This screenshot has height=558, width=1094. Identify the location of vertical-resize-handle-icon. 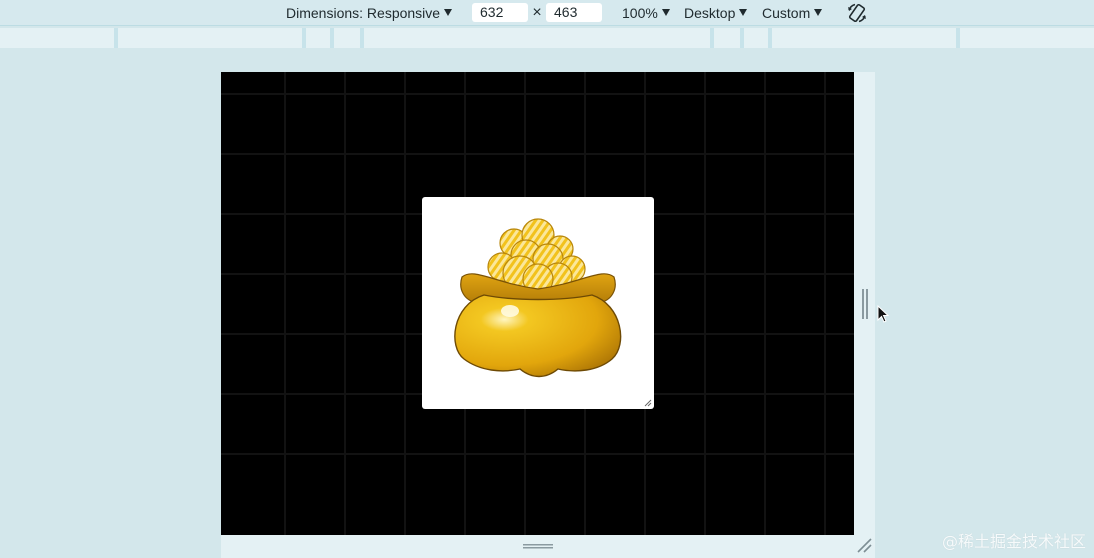
(865, 304).